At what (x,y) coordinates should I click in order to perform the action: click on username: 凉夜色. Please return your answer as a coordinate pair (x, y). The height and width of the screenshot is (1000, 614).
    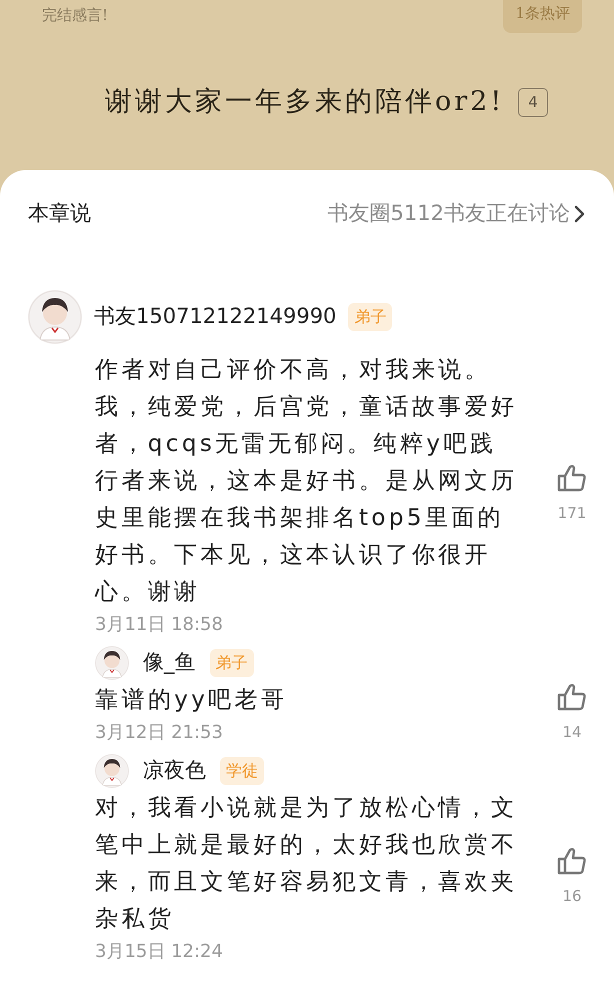
    Looking at the image, I should click on (174, 770).